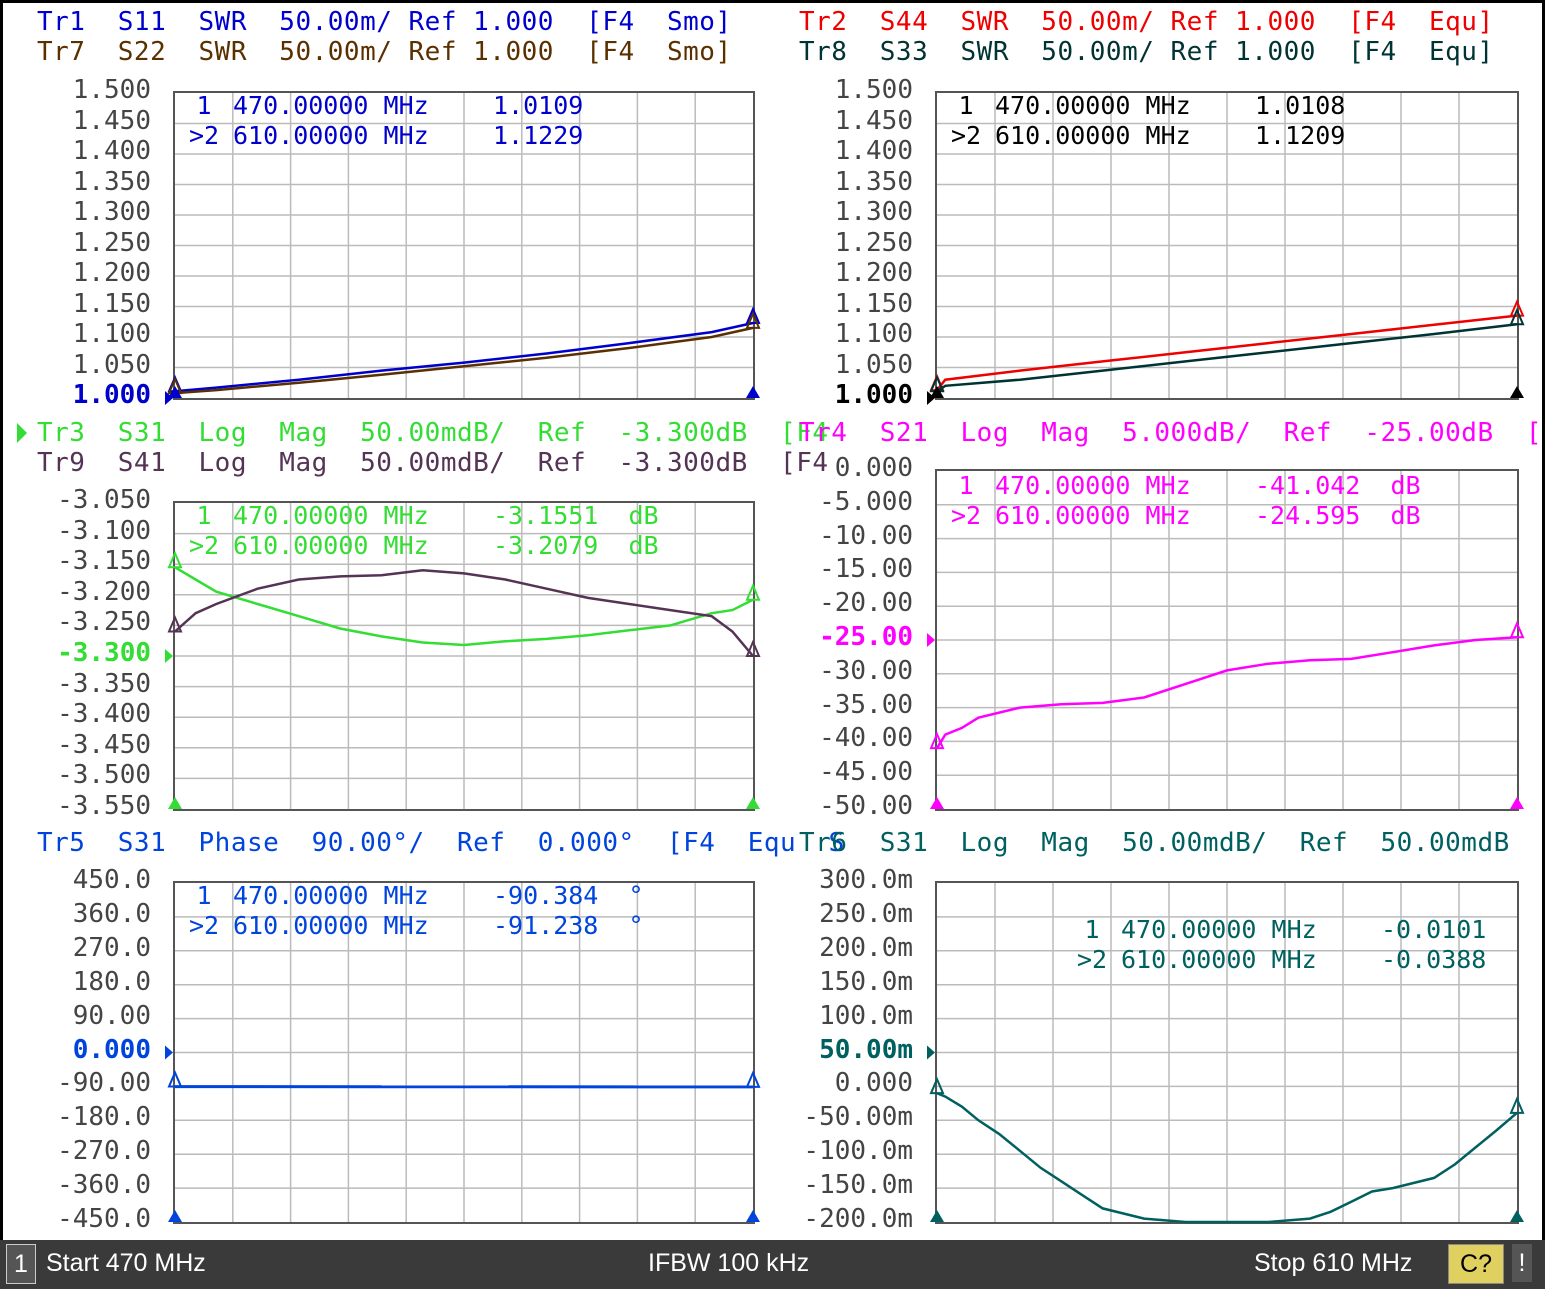 This screenshot has width=1545, height=1289. Describe the element at coordinates (1141, 135) in the screenshot. I see `marker-readout-2: >2 610.00000 MHz 1.1209` at that location.